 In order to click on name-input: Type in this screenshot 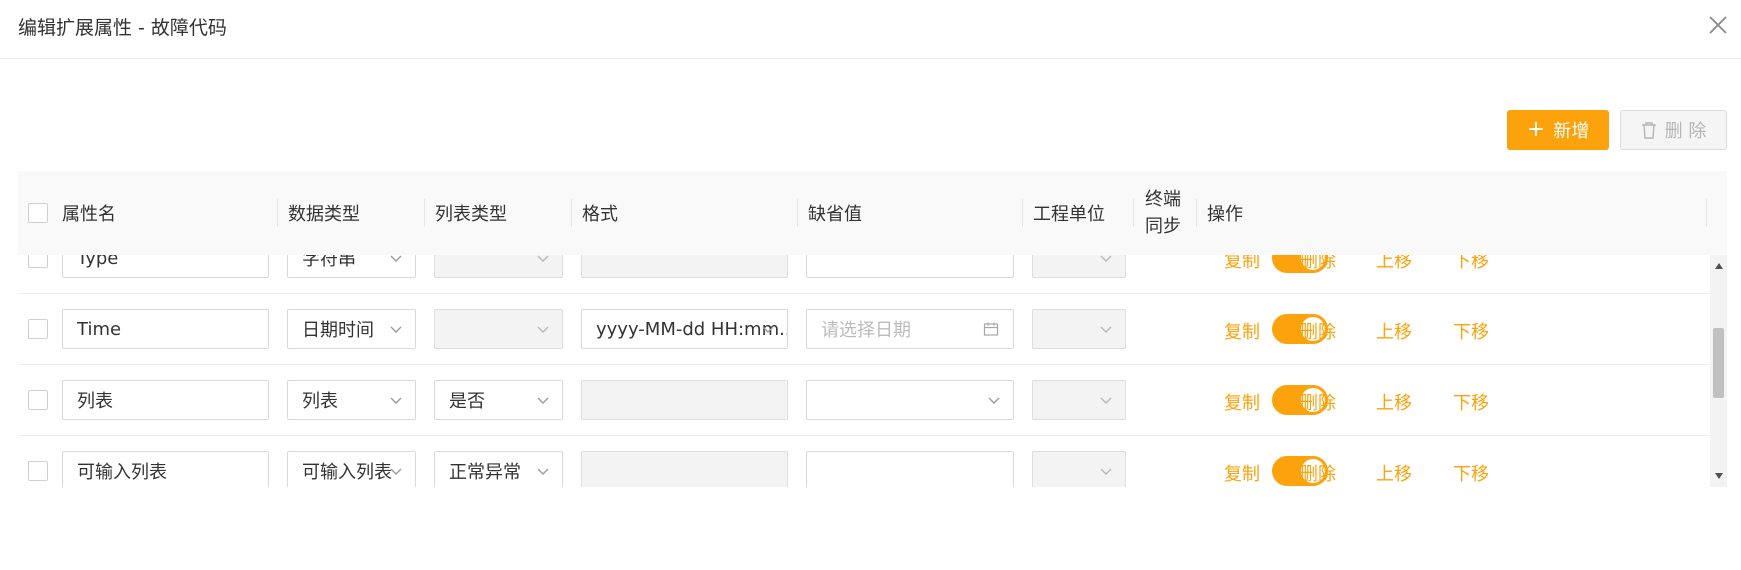, I will do `click(165, 266)`.